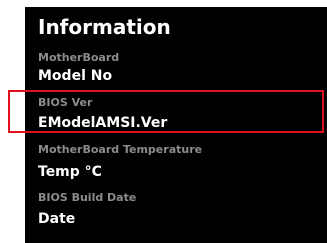 Image resolution: width=327 pixels, height=243 pixels. Describe the element at coordinates (79, 57) in the screenshot. I see `motherboard-label: MotherBoard` at that location.